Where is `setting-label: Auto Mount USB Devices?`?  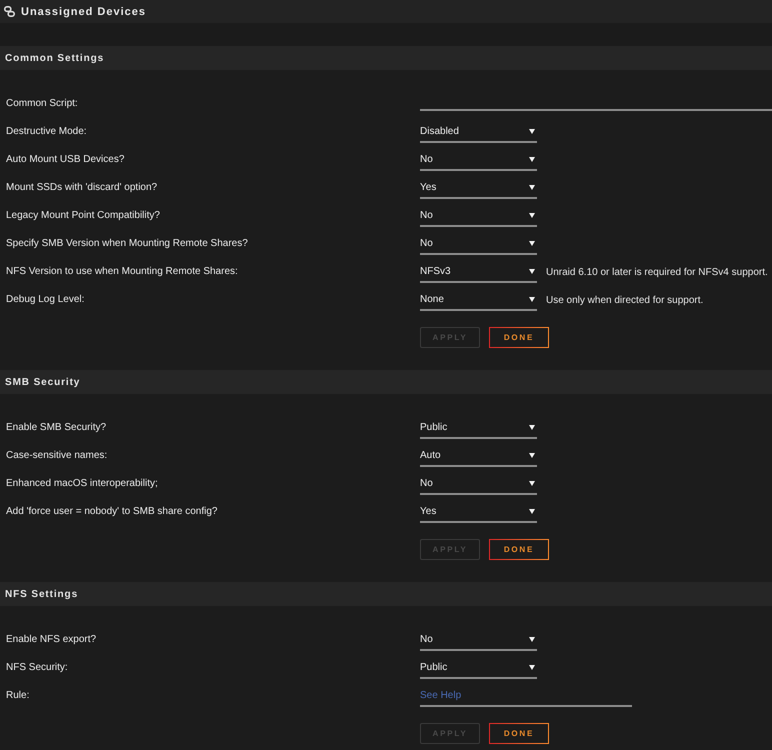
setting-label: Auto Mount USB Devices? is located at coordinates (65, 159).